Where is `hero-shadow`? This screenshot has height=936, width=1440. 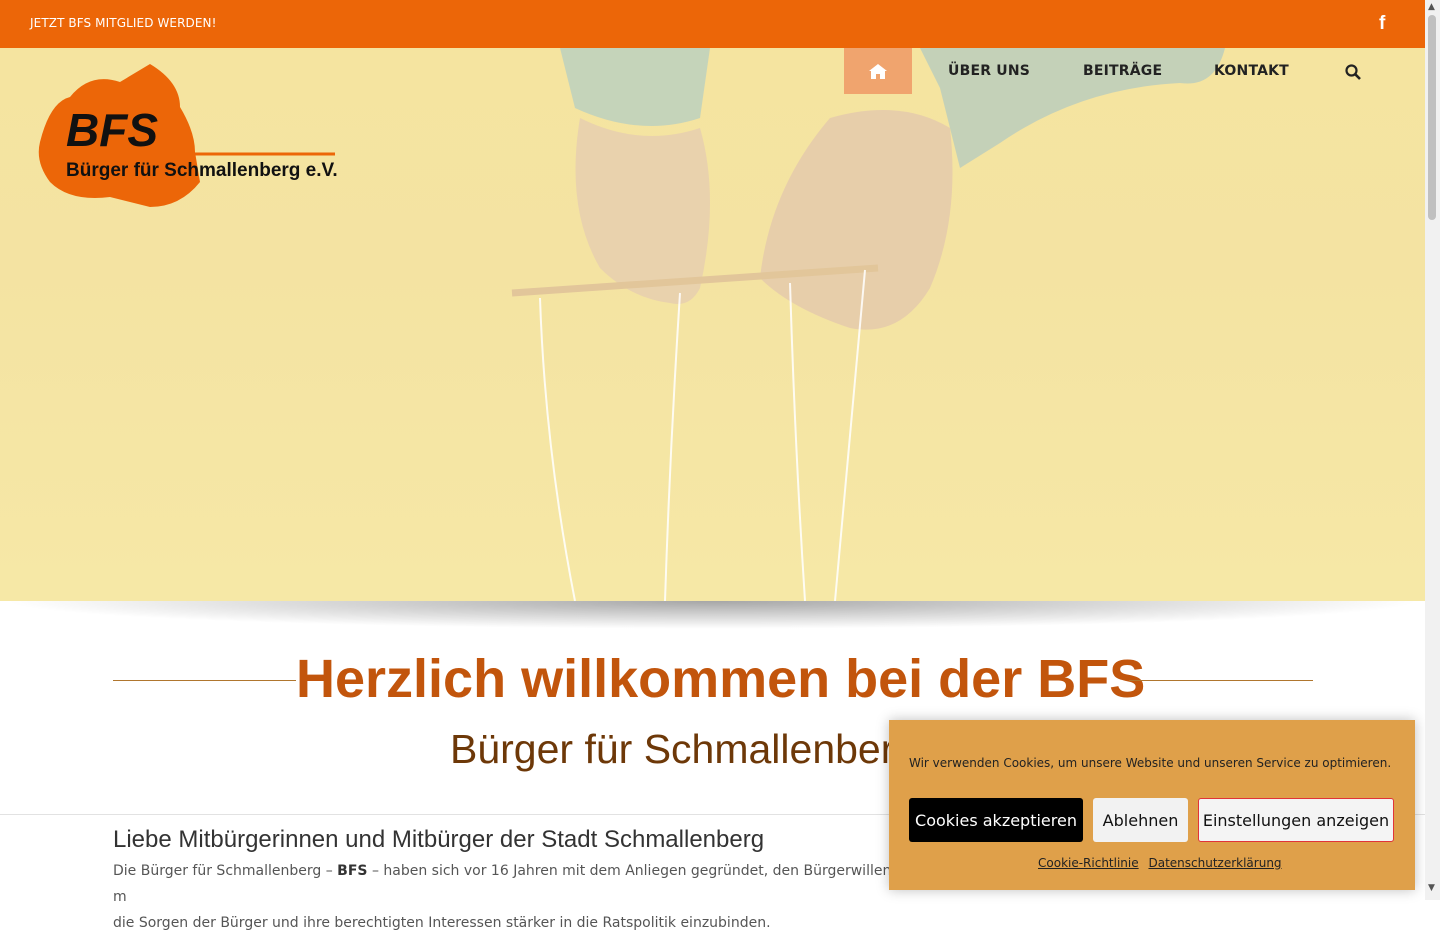 hero-shadow is located at coordinates (712, 615).